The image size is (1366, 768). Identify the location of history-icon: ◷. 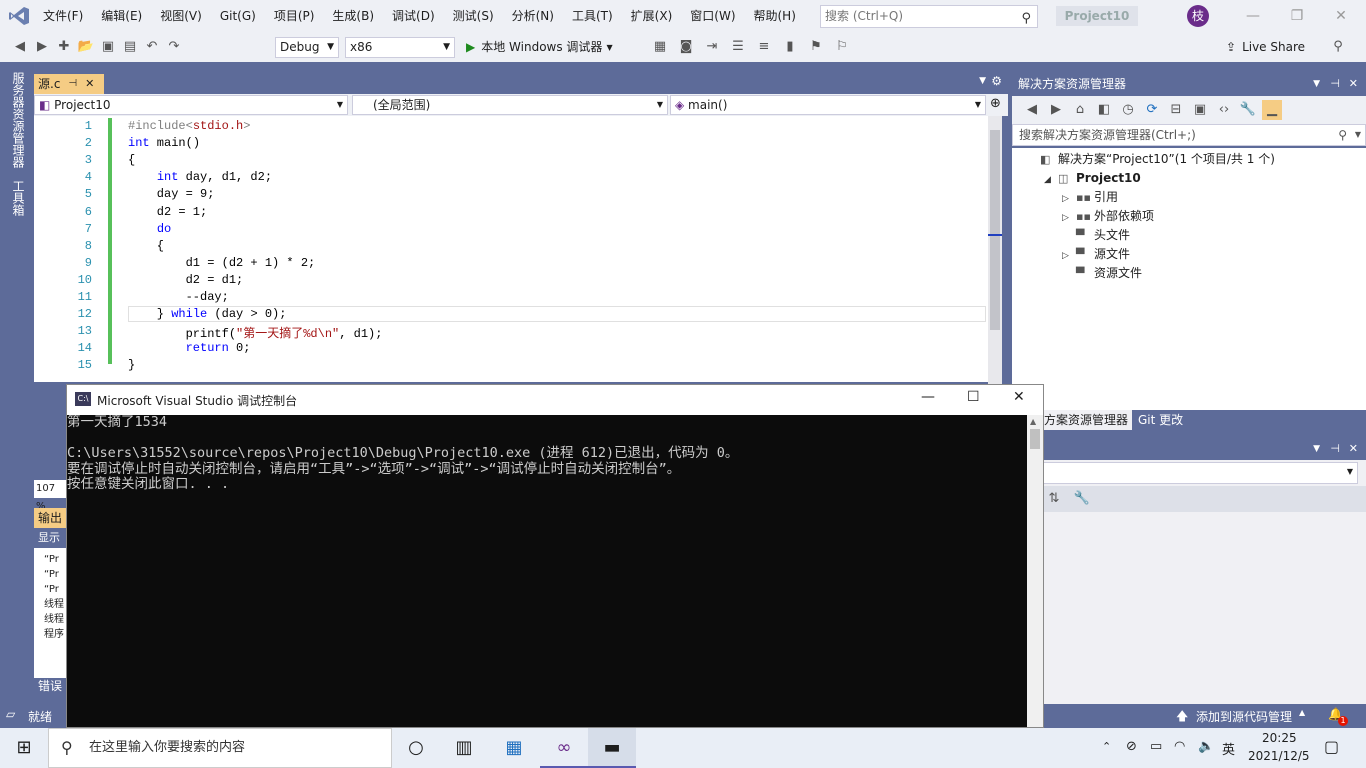
(1128, 110).